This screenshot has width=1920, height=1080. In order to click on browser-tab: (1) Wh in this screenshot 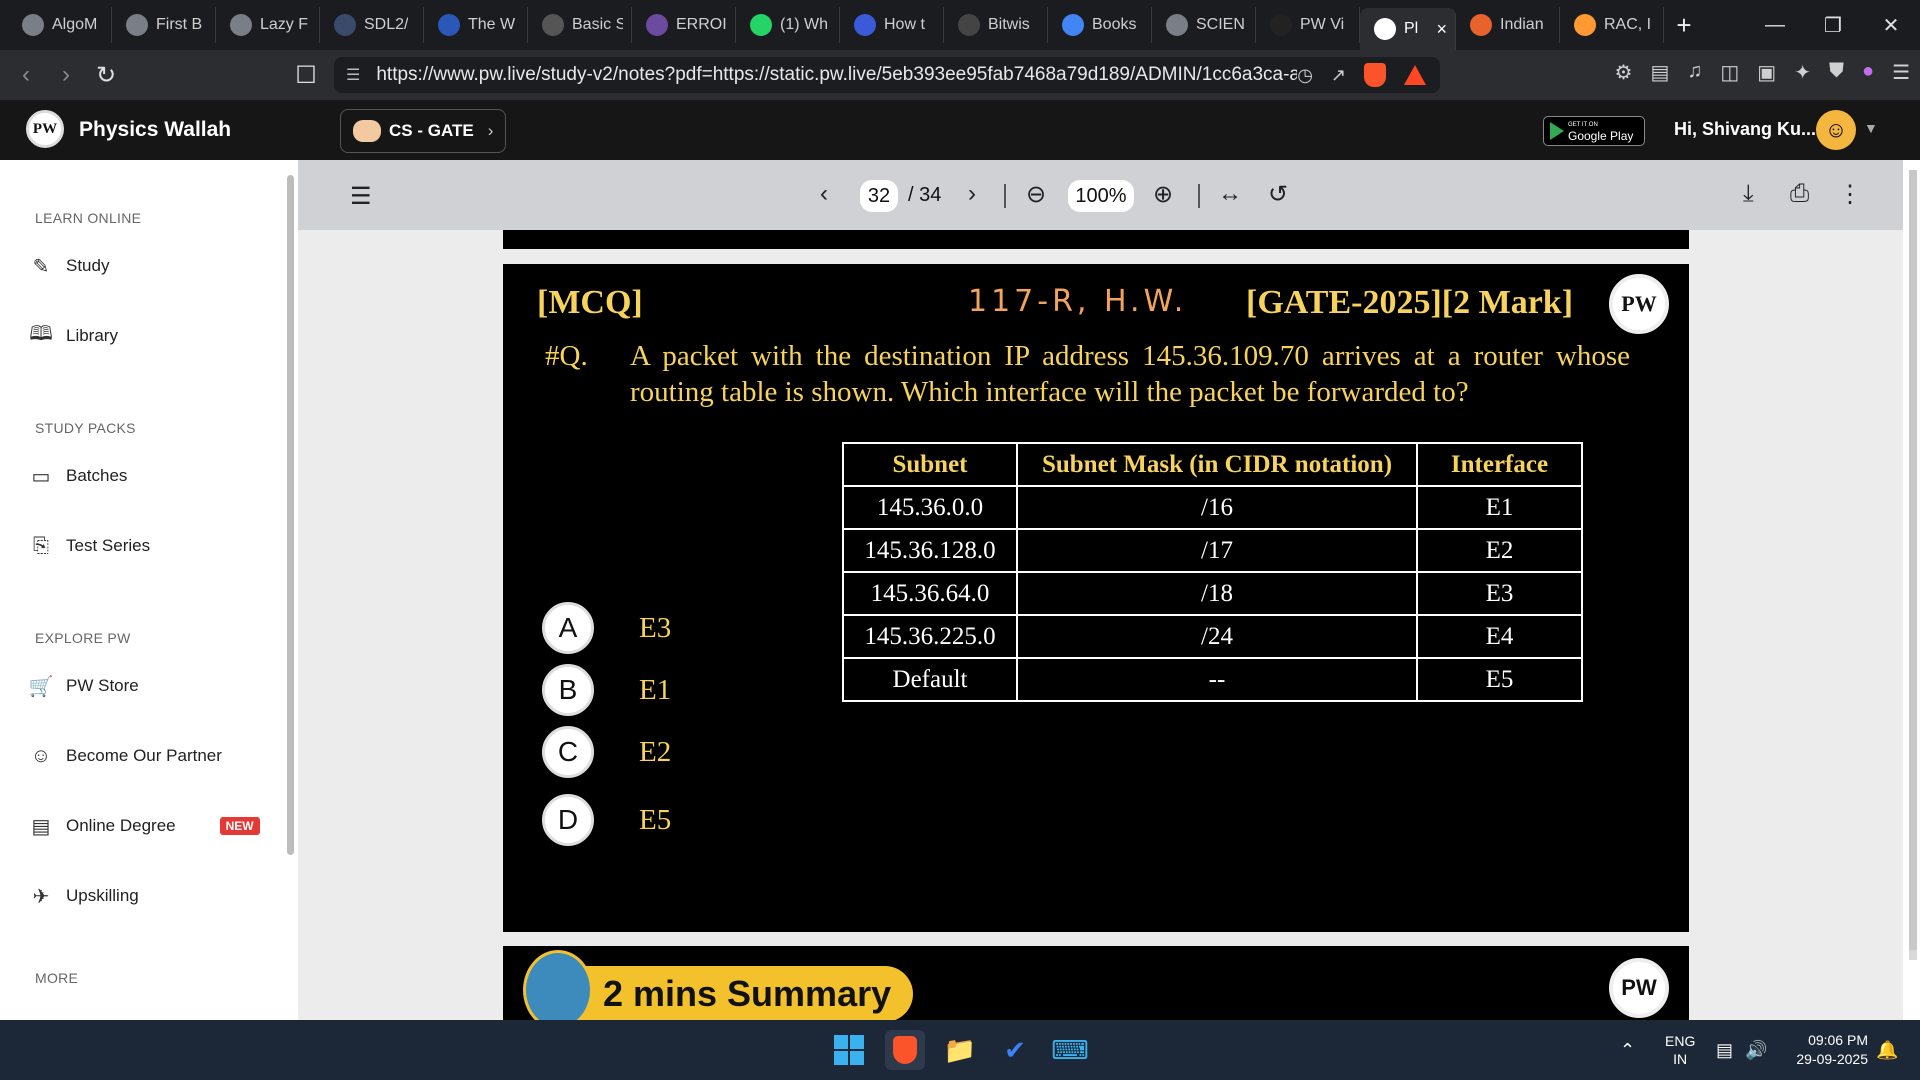, I will do `click(788, 25)`.